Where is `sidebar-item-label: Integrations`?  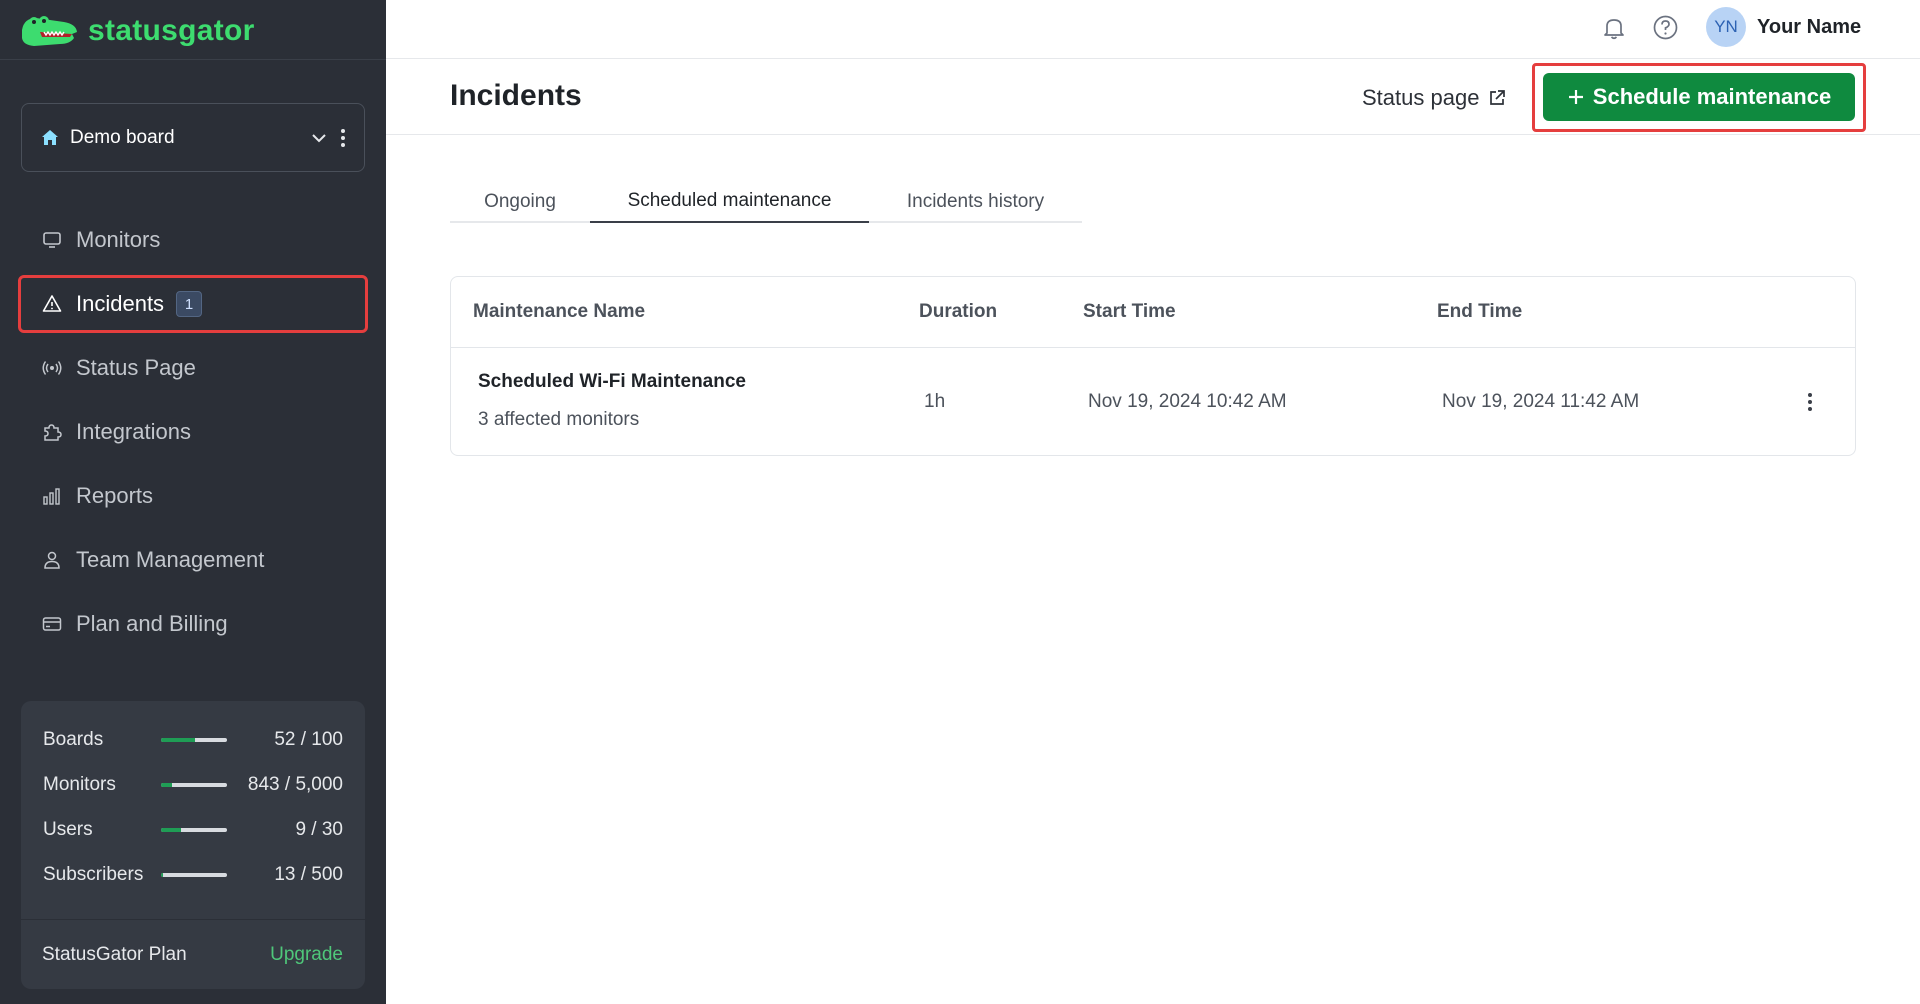
sidebar-item-label: Integrations is located at coordinates (133, 431).